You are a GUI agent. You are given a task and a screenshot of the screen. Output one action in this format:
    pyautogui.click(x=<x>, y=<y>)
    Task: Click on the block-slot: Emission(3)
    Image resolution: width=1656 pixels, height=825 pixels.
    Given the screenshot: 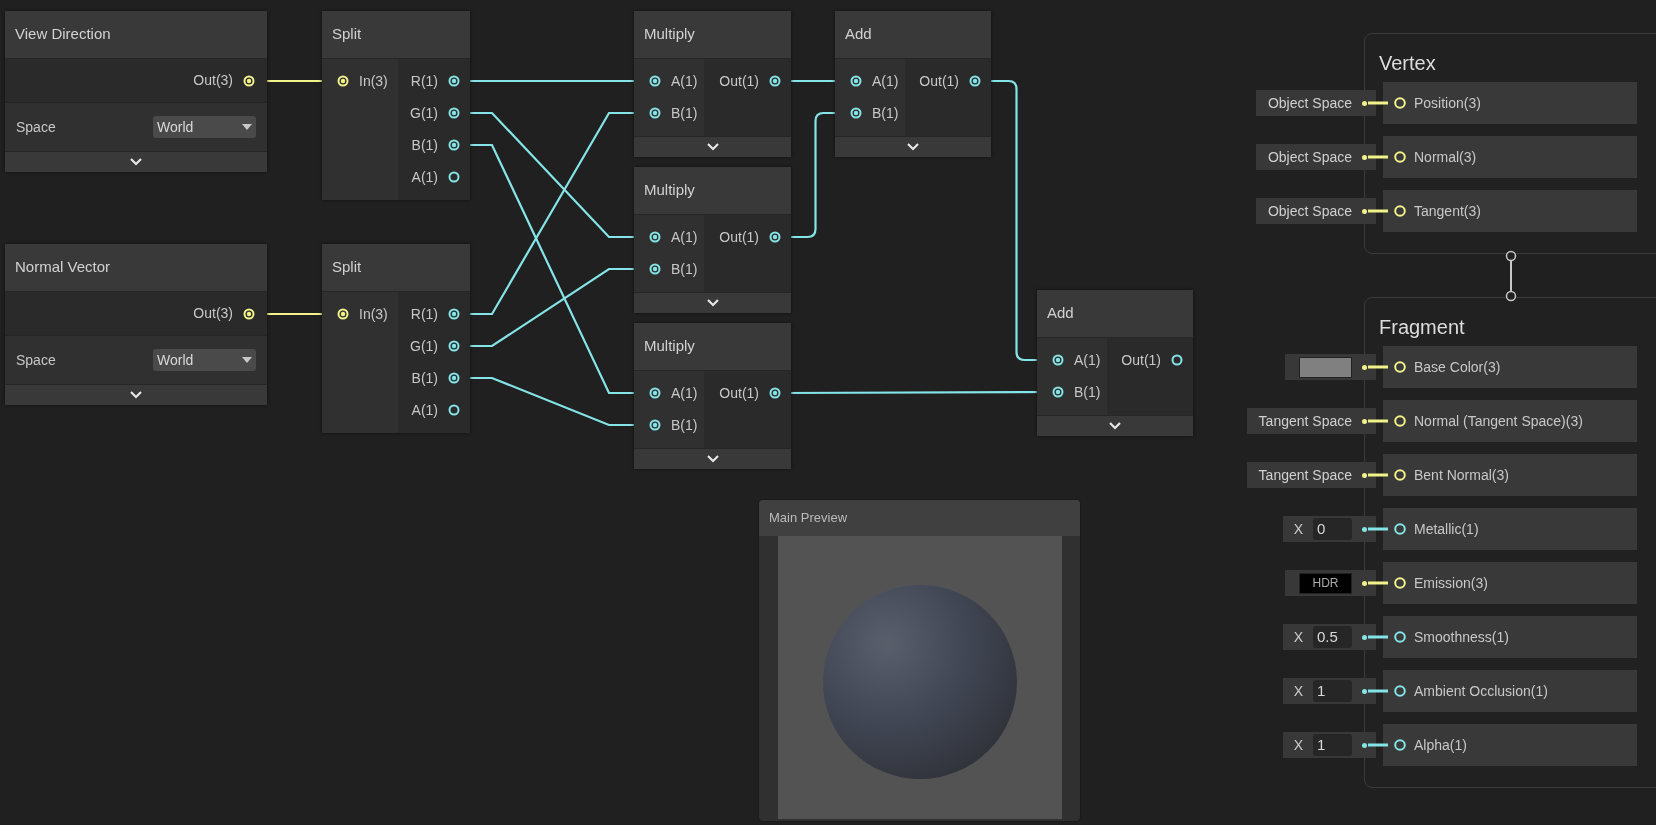 What is the action you would take?
    pyautogui.click(x=1510, y=583)
    